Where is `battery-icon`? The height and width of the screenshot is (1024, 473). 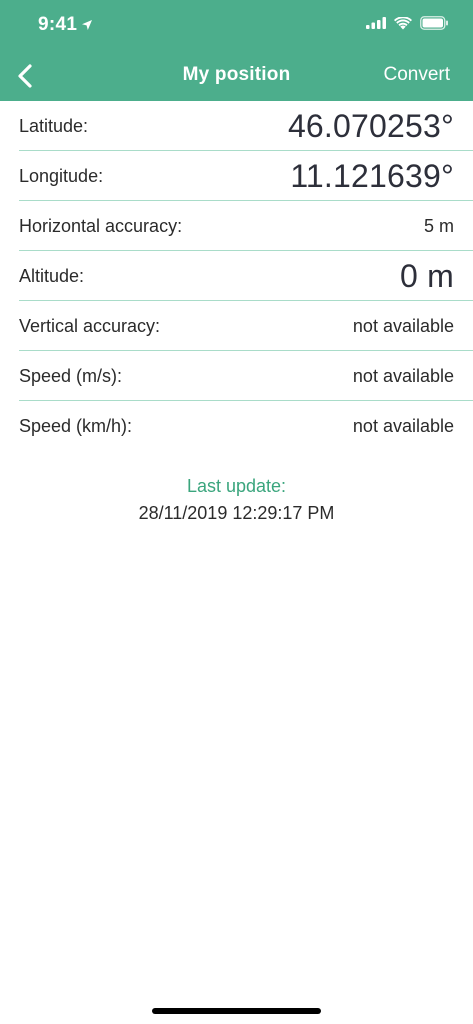 battery-icon is located at coordinates (434, 23).